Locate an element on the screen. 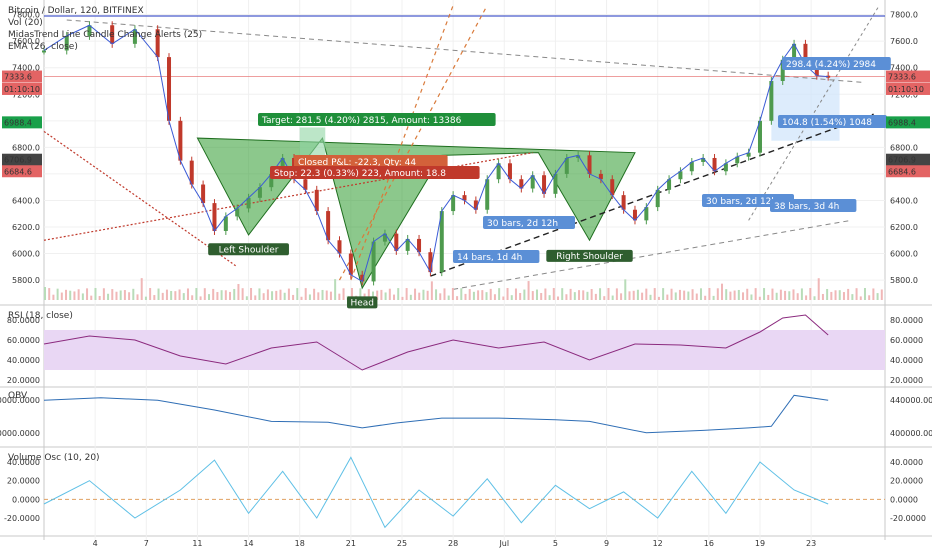 Image resolution: width=932 pixels, height=550 pixels. vosc-title: Volume Osc (10, 20) is located at coordinates (54, 458).